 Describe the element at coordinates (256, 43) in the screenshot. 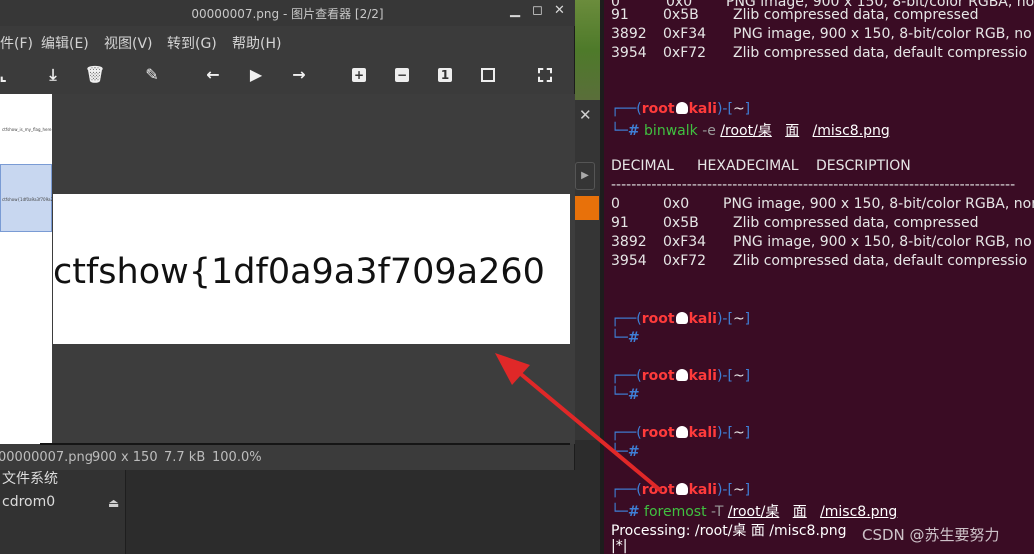

I see `menu-help: 帮助(H)` at that location.